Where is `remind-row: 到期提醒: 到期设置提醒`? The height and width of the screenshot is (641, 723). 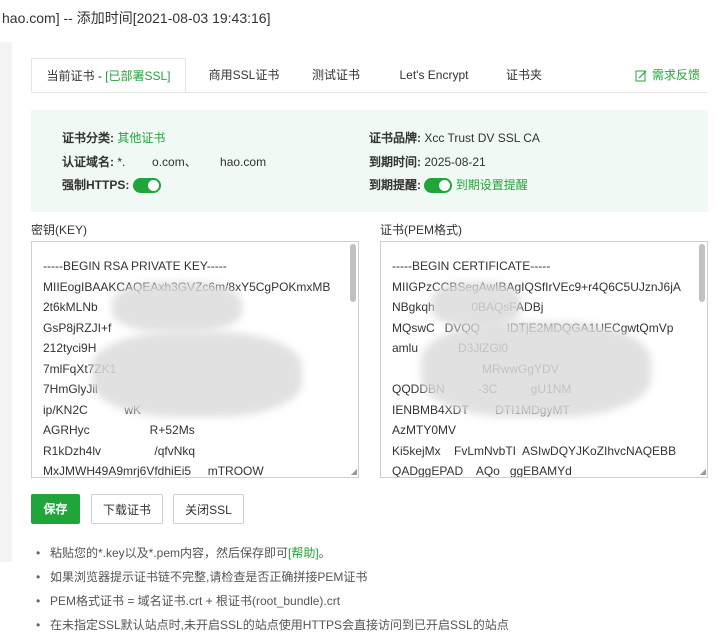 remind-row: 到期提醒: 到期设置提醒 is located at coordinates (448, 185).